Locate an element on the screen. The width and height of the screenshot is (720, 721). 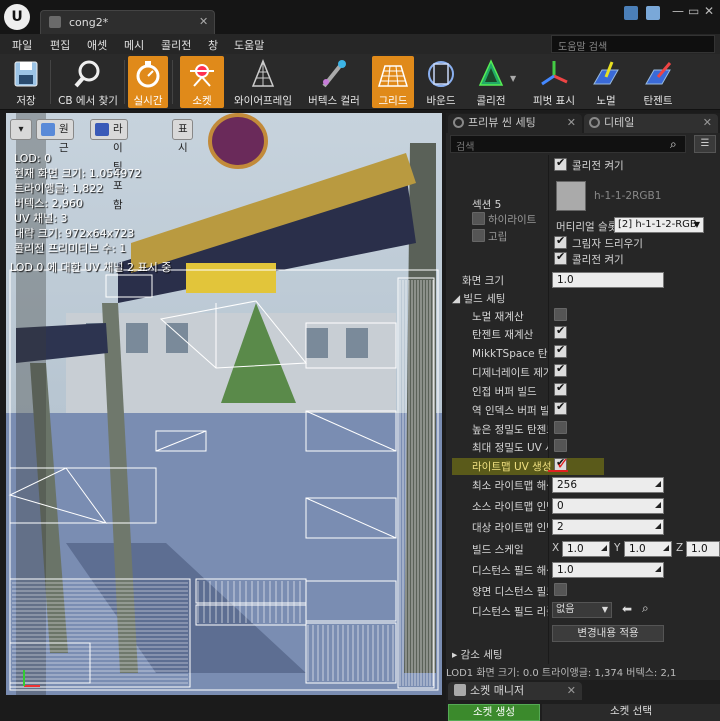
dst-lightmap-index-field: 2 is located at coordinates (608, 527).